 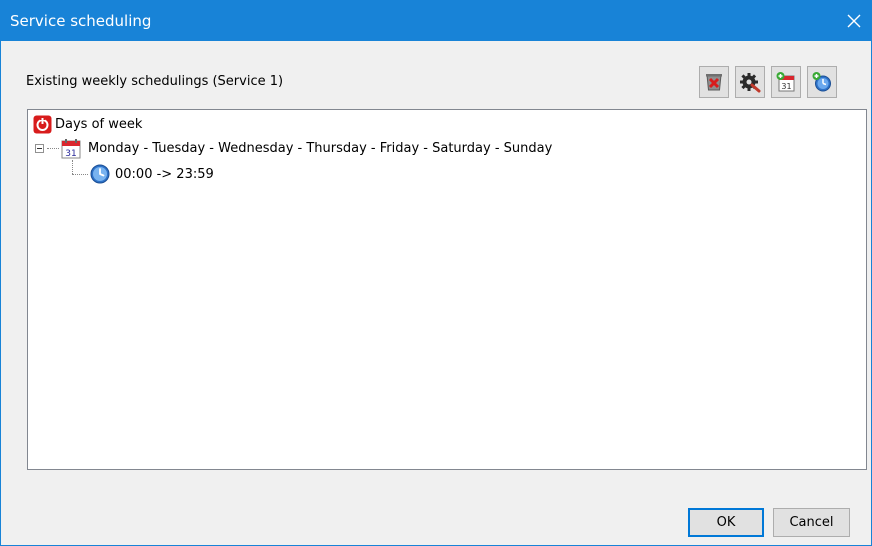 I want to click on tree-root-label: Days of week, so click(x=99, y=124).